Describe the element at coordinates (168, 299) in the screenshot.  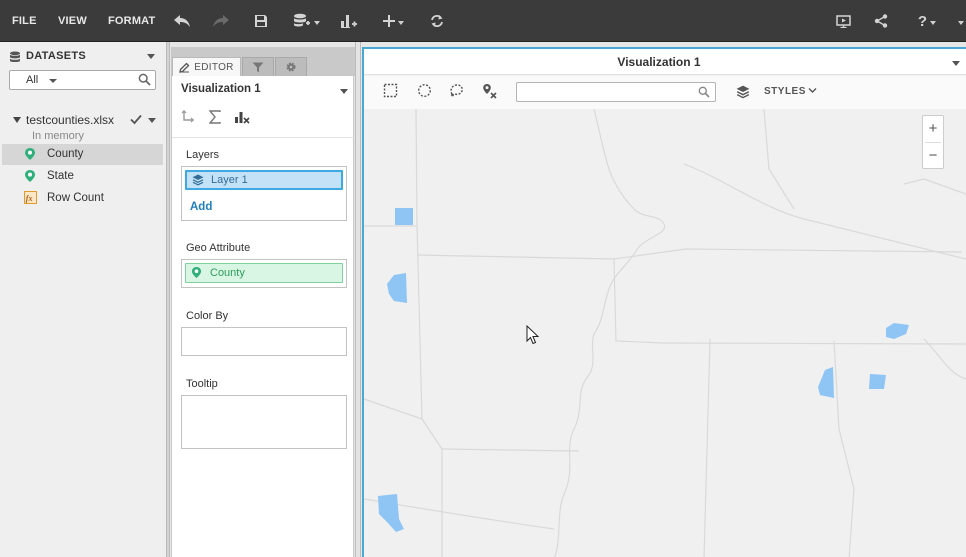
I see `datasets-splitter` at that location.